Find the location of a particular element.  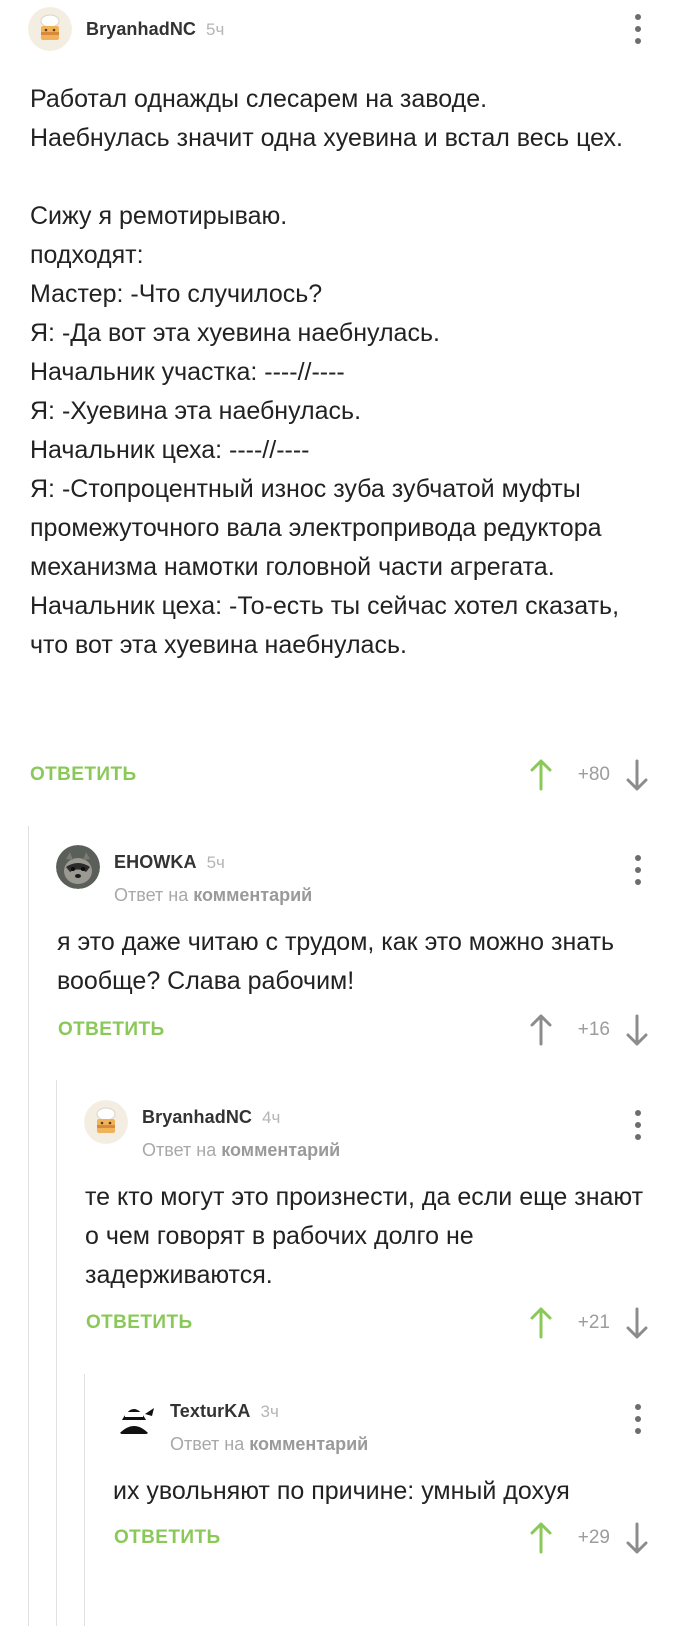

meta-top: EHOWKA 5ч is located at coordinates (213, 862).